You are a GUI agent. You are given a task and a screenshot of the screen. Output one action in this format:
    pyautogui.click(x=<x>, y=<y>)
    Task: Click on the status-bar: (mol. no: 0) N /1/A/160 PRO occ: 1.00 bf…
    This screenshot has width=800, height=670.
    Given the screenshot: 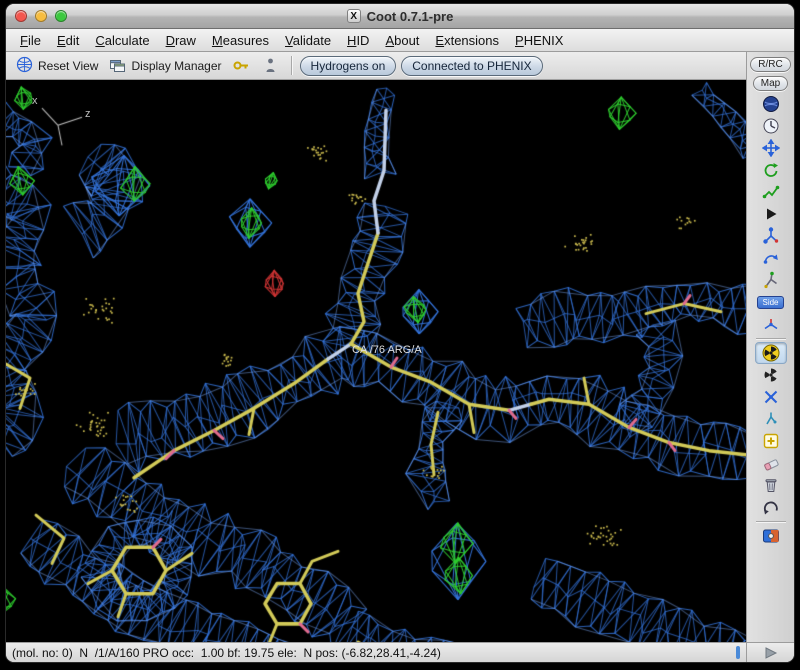 What is the action you would take?
    pyautogui.click(x=376, y=652)
    